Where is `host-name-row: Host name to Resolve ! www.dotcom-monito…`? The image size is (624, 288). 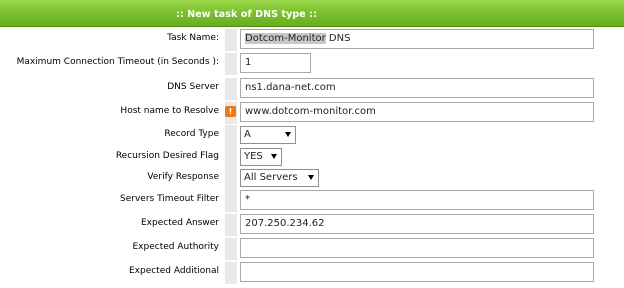
host-name-row: Host name to Resolve ! www.dotcom-monito… is located at coordinates (312, 113).